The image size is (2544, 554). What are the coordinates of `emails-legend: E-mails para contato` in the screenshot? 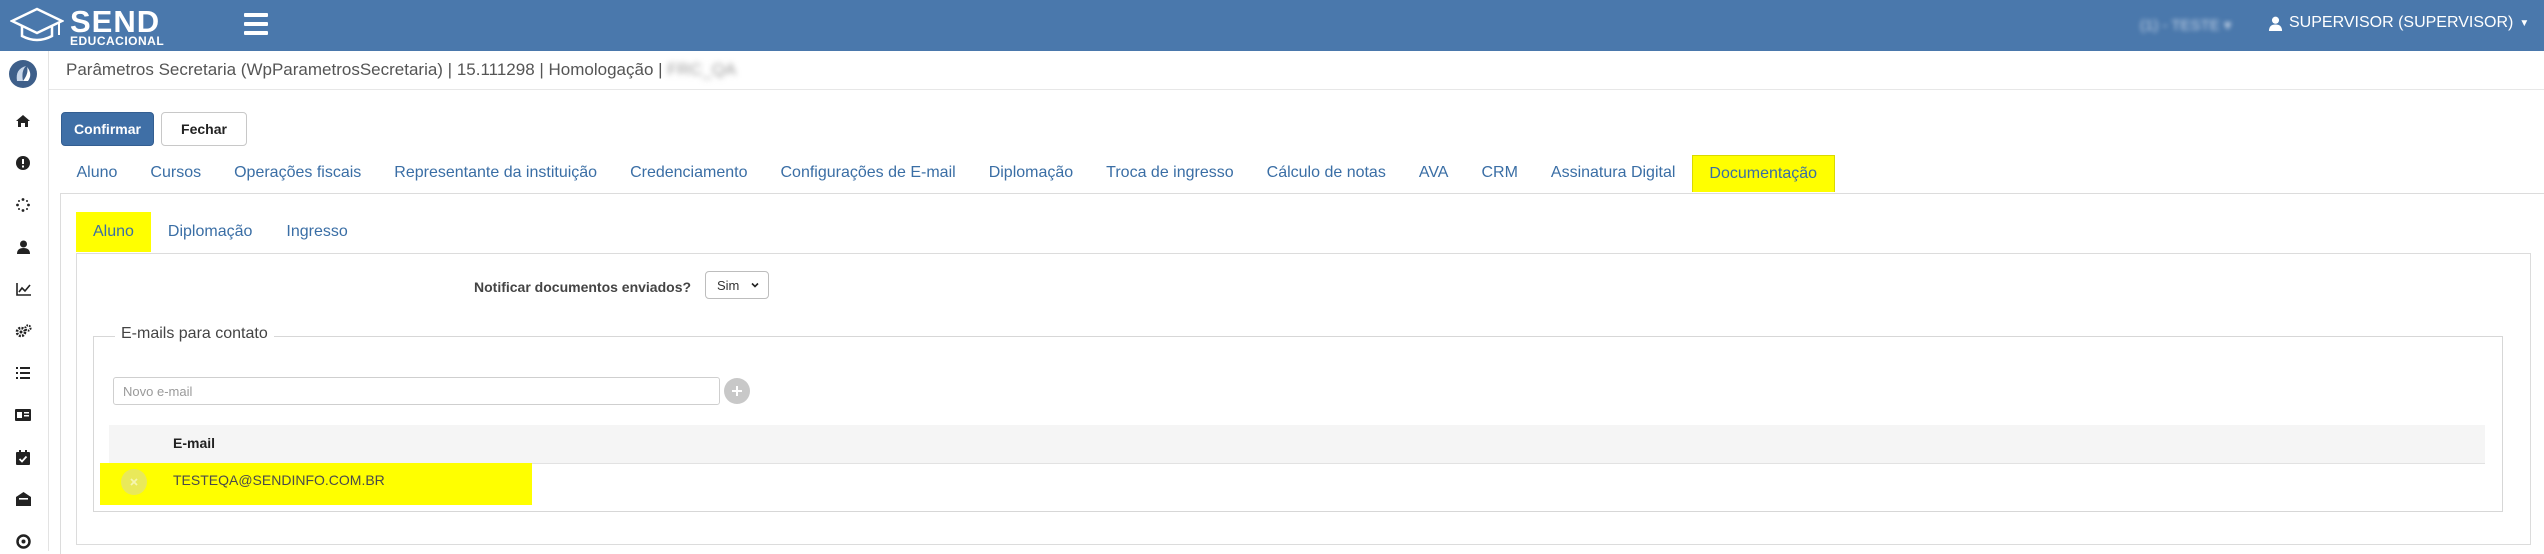 It's located at (194, 334).